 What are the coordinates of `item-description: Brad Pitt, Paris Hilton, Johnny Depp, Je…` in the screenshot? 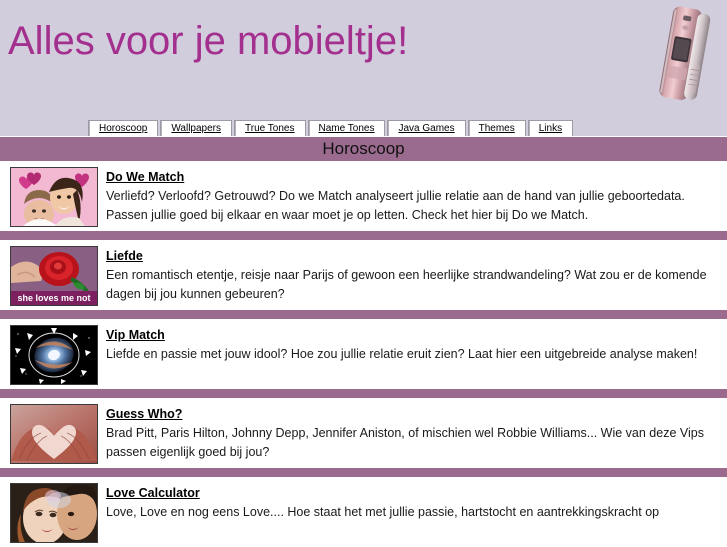 It's located at (405, 443).